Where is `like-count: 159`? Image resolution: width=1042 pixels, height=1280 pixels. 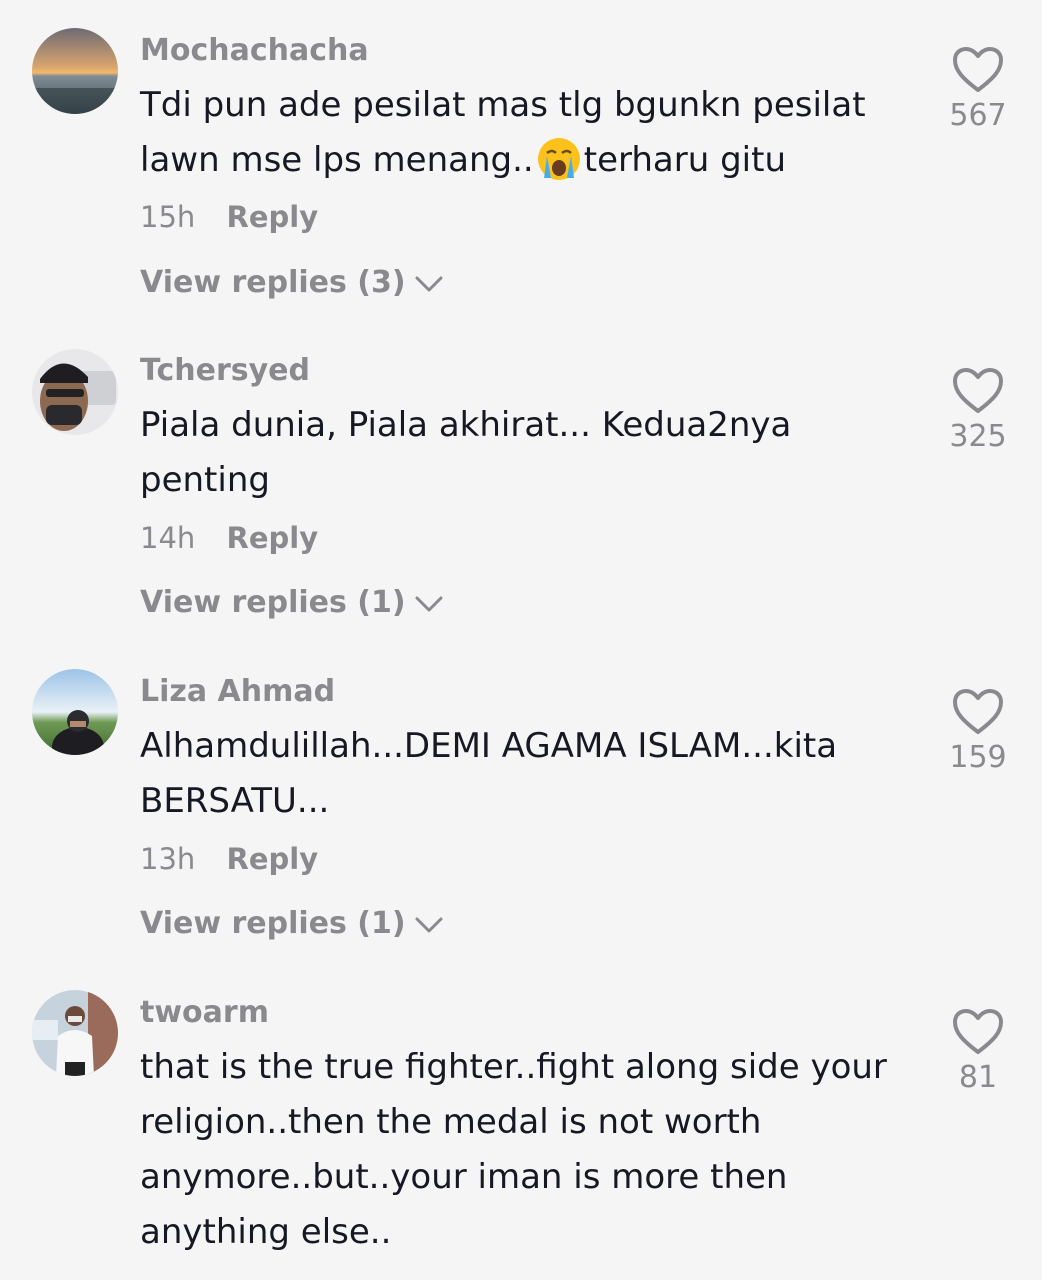
like-count: 159 is located at coordinates (978, 757).